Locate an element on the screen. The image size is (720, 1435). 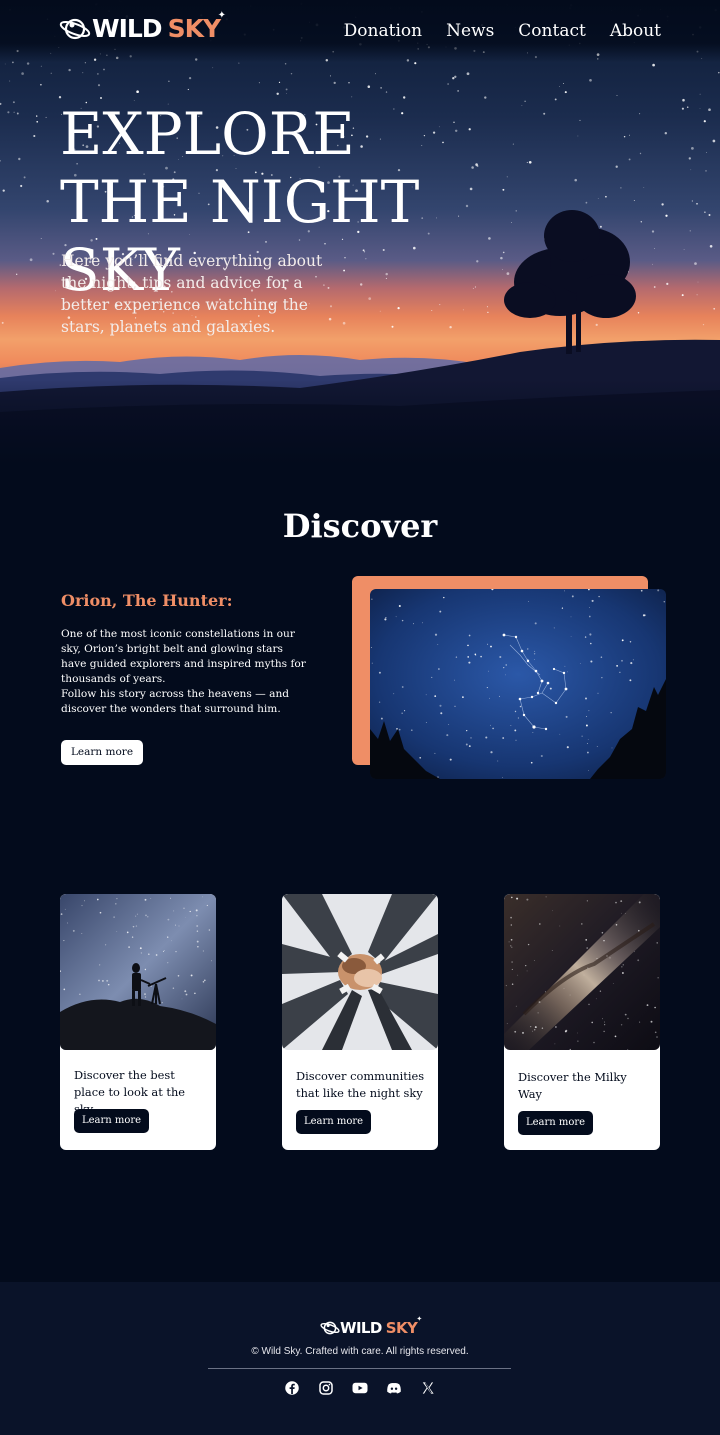
youtube-icon is located at coordinates (360, 1388).